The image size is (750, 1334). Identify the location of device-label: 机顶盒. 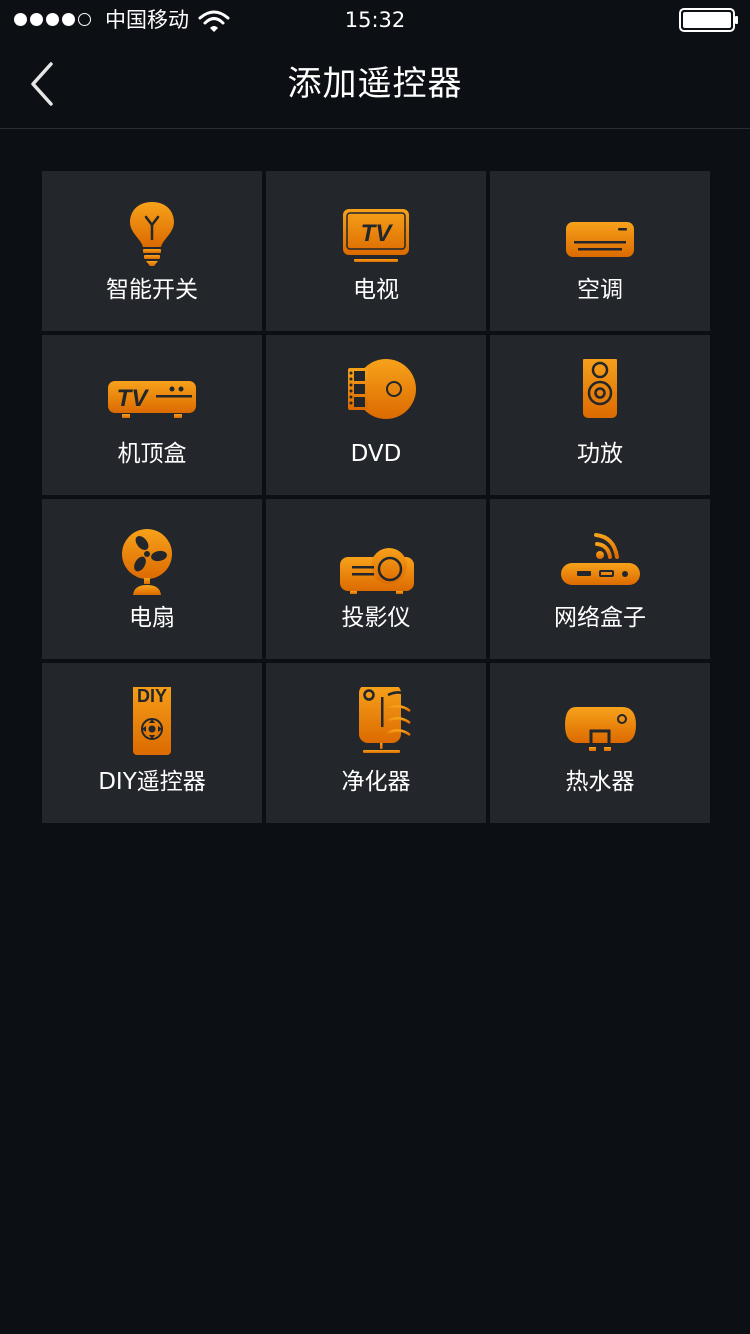
(152, 454).